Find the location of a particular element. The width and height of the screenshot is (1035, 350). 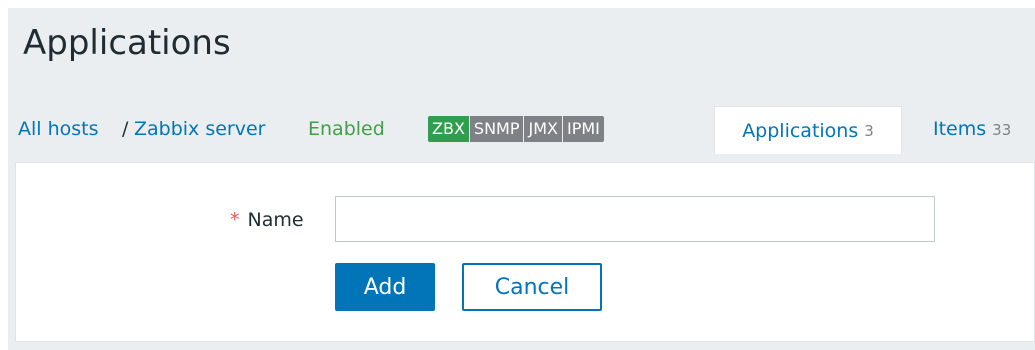

tab-items-label: Items is located at coordinates (960, 129).